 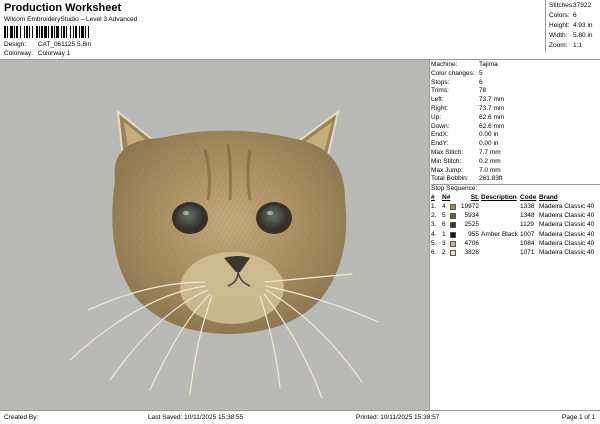 What do you see at coordinates (440, 126) in the screenshot?
I see `property-label: Down:` at bounding box center [440, 126].